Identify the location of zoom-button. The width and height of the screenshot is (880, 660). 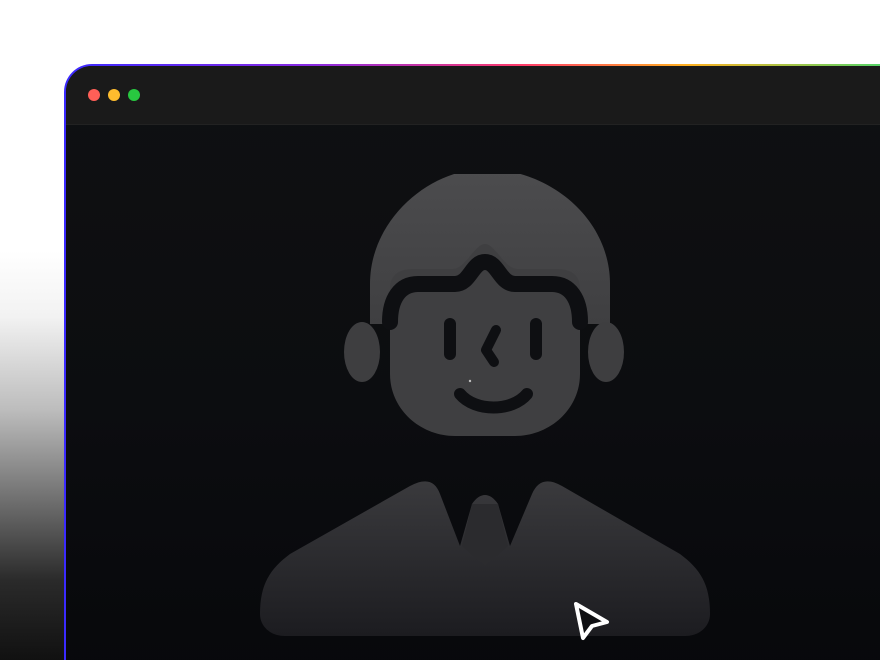
(134, 95).